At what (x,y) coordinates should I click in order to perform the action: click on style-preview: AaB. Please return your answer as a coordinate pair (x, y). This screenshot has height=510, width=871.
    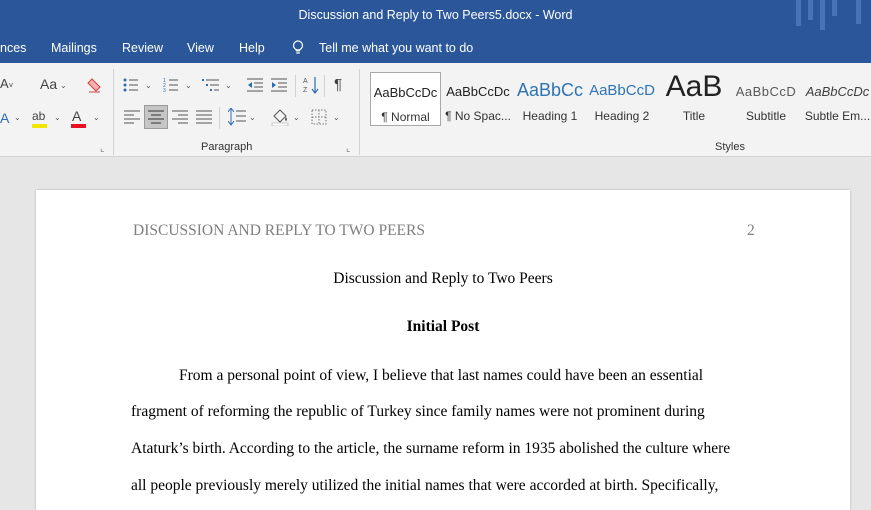
    Looking at the image, I should click on (694, 86).